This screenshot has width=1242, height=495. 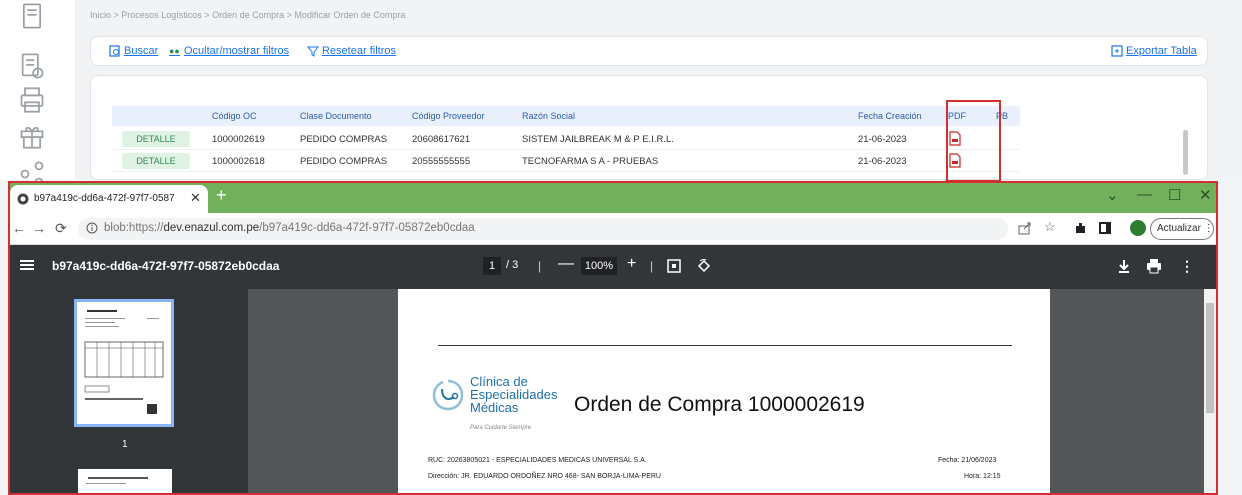 What do you see at coordinates (92, 228) in the screenshot?
I see `info-icon` at bounding box center [92, 228].